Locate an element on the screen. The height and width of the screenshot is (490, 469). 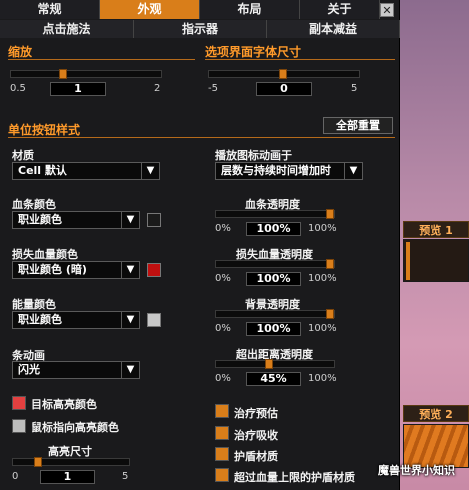
tab-general: 常规 is located at coordinates (50, 9).